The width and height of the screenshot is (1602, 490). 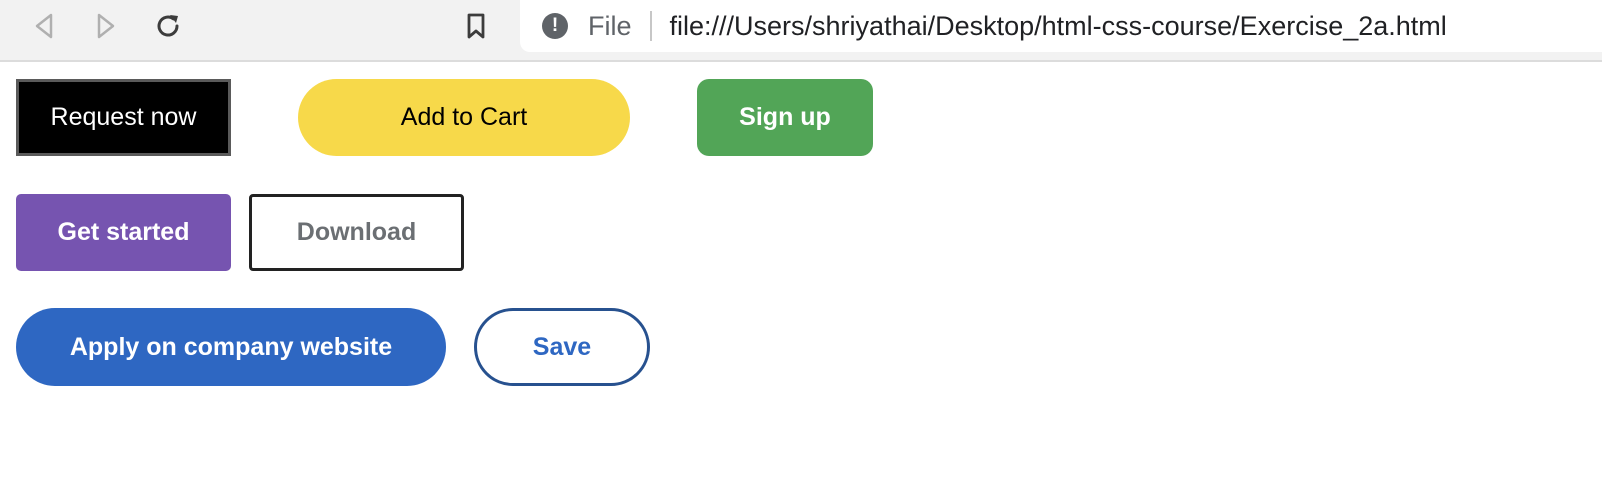 What do you see at coordinates (785, 117) in the screenshot?
I see `sign-up-button: Sign up` at bounding box center [785, 117].